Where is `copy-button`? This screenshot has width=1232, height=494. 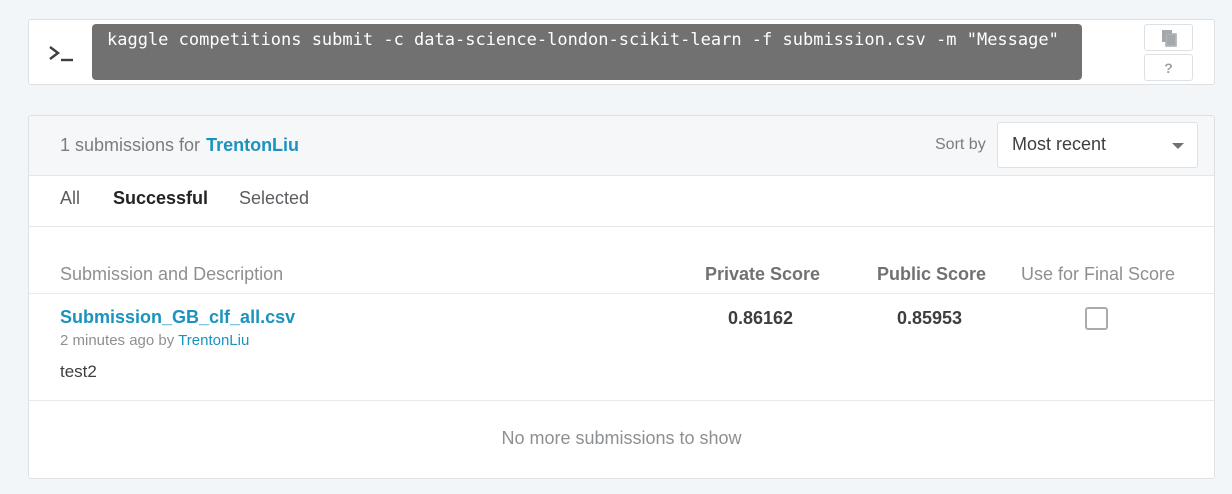
copy-button is located at coordinates (1168, 37).